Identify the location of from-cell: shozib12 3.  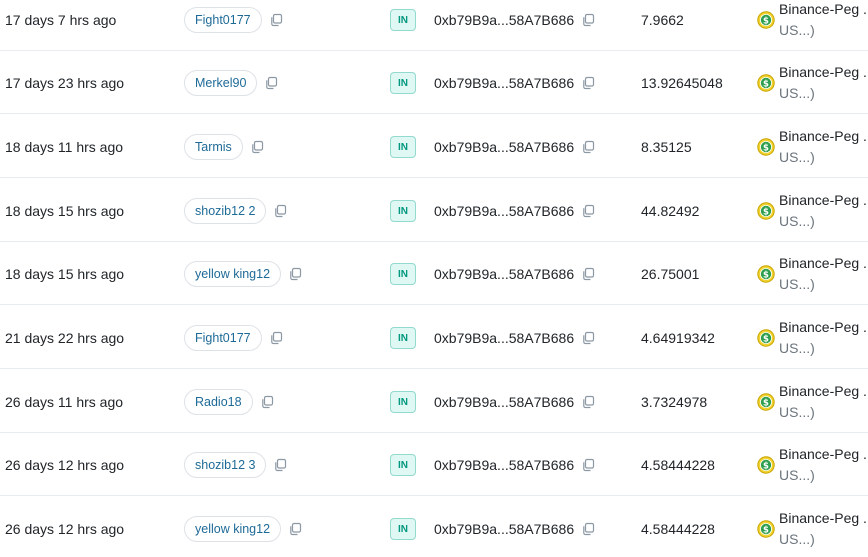
(235, 464).